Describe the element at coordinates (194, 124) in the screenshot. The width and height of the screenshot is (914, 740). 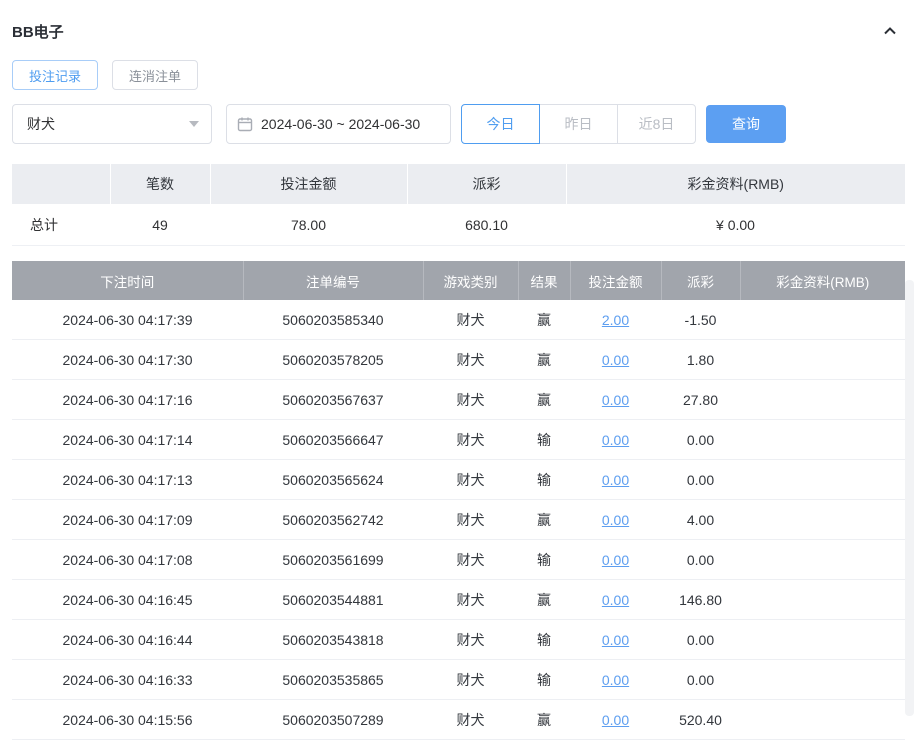
I see `chevron-down-icon` at that location.